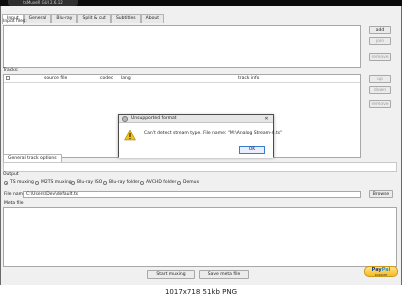 The height and width of the screenshot is (299, 402). I want to click on paypal-donate-label: DONATE, so click(381, 275).